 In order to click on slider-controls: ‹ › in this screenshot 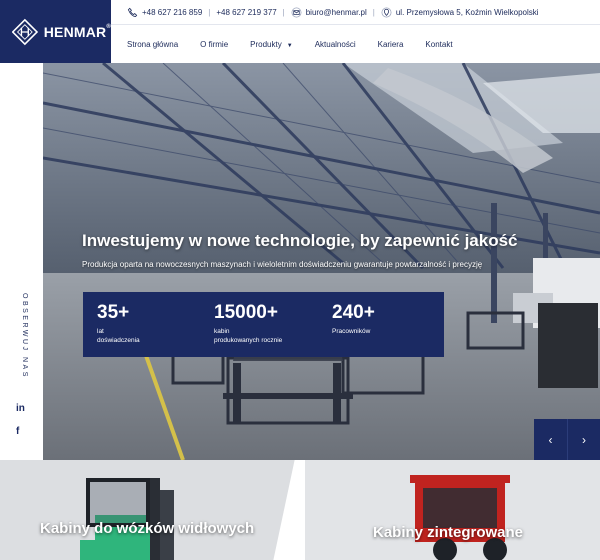, I will do `click(567, 439)`.